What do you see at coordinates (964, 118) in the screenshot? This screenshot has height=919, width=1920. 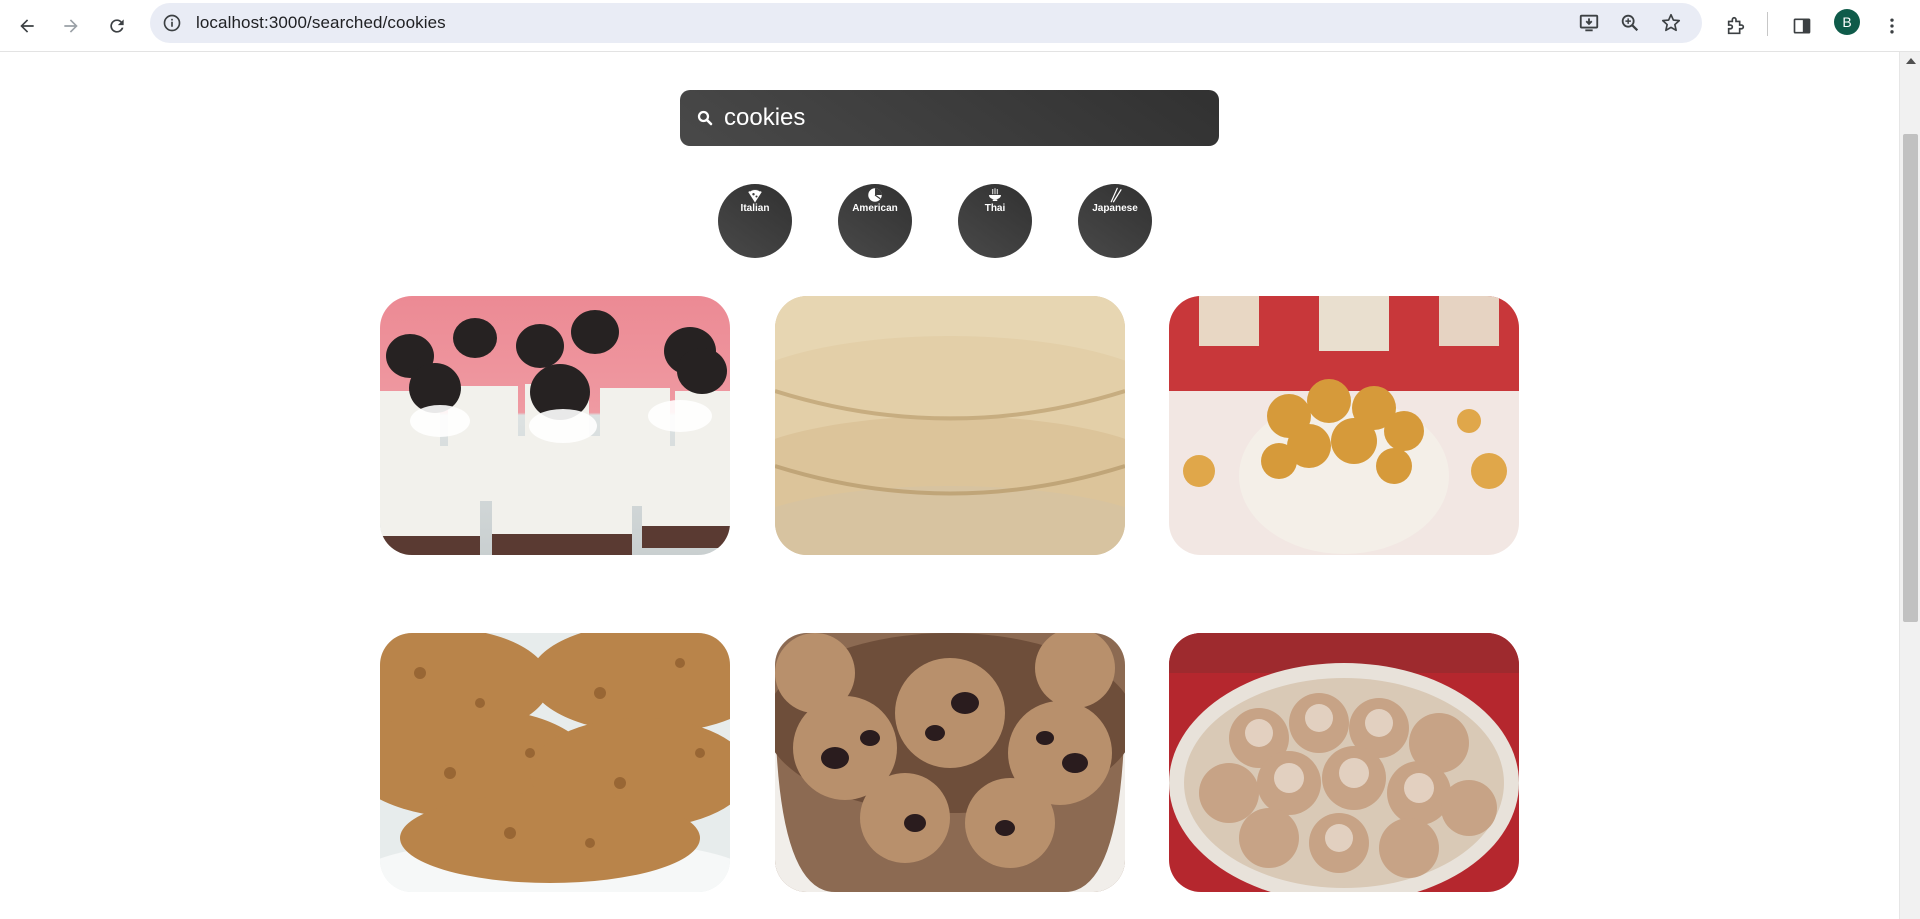 I see `search-input` at bounding box center [964, 118].